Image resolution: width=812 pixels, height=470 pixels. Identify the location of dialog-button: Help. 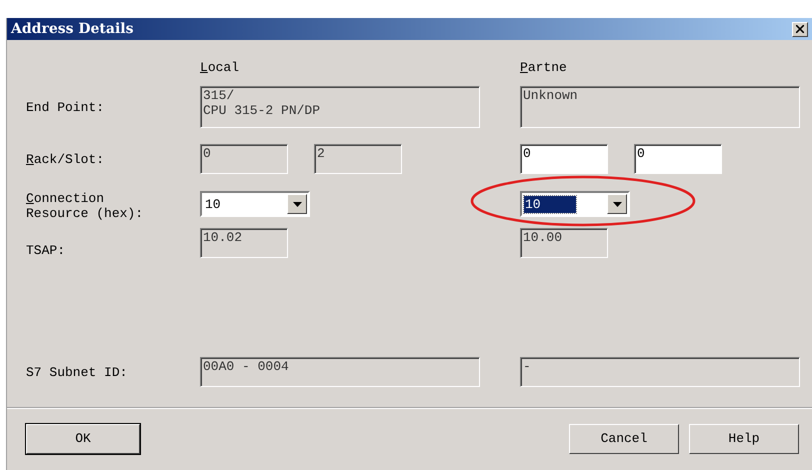
(744, 439).